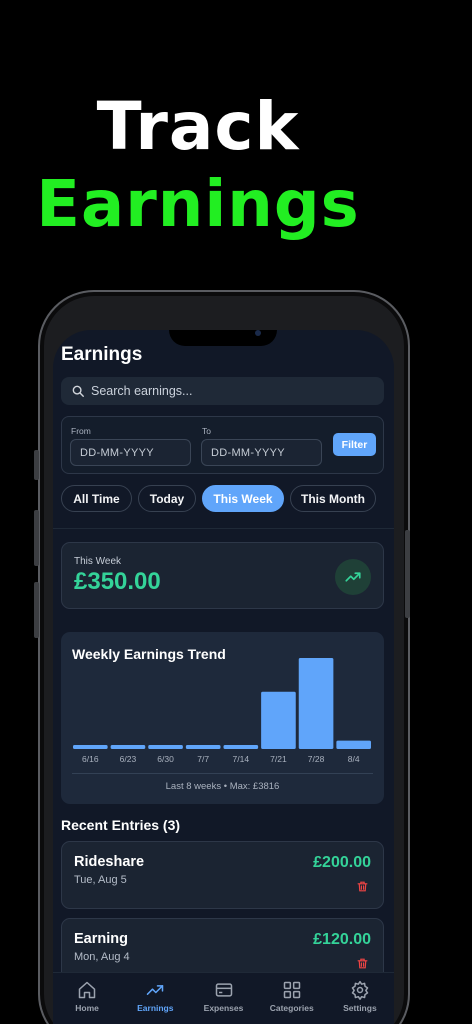 This screenshot has height=1024, width=472. What do you see at coordinates (96, 498) in the screenshot?
I see `chip-all-time: All Time` at bounding box center [96, 498].